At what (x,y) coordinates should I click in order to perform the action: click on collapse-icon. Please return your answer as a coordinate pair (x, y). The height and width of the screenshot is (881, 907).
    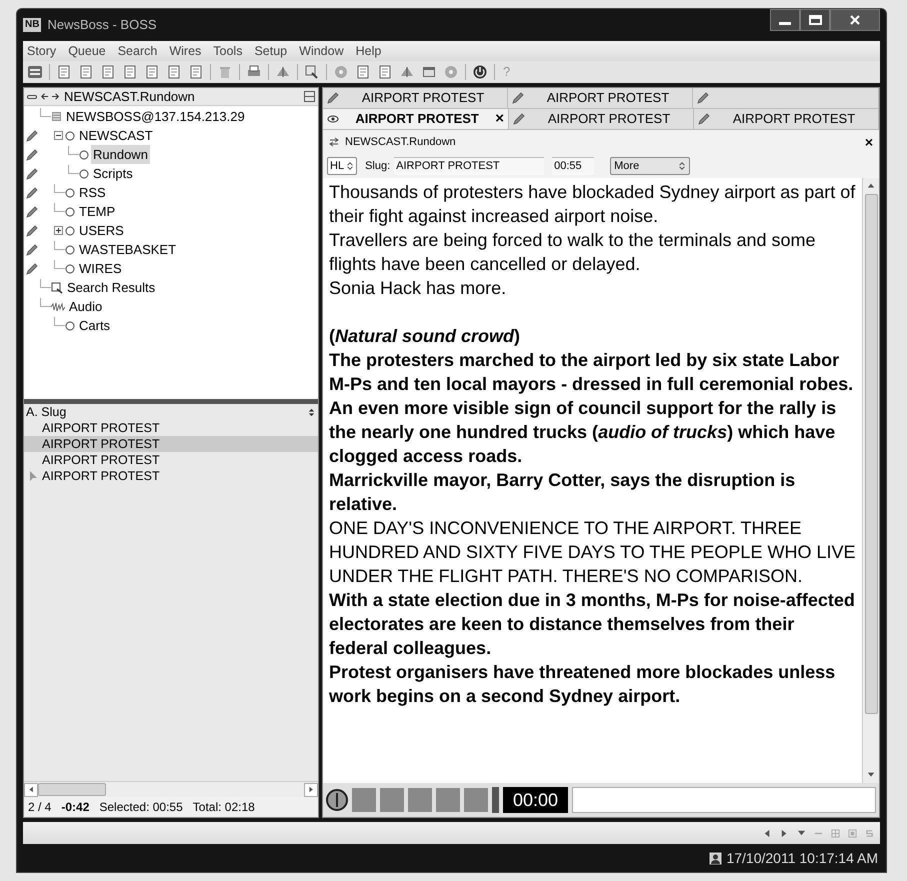
    Looking at the image, I should click on (309, 96).